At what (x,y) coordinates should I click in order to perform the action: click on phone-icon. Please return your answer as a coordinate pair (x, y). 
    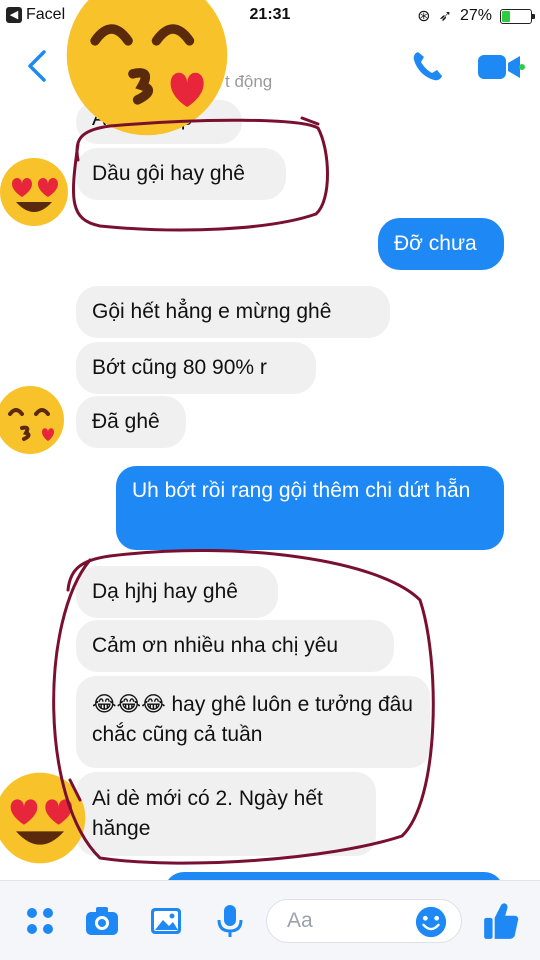
    Looking at the image, I should click on (428, 66).